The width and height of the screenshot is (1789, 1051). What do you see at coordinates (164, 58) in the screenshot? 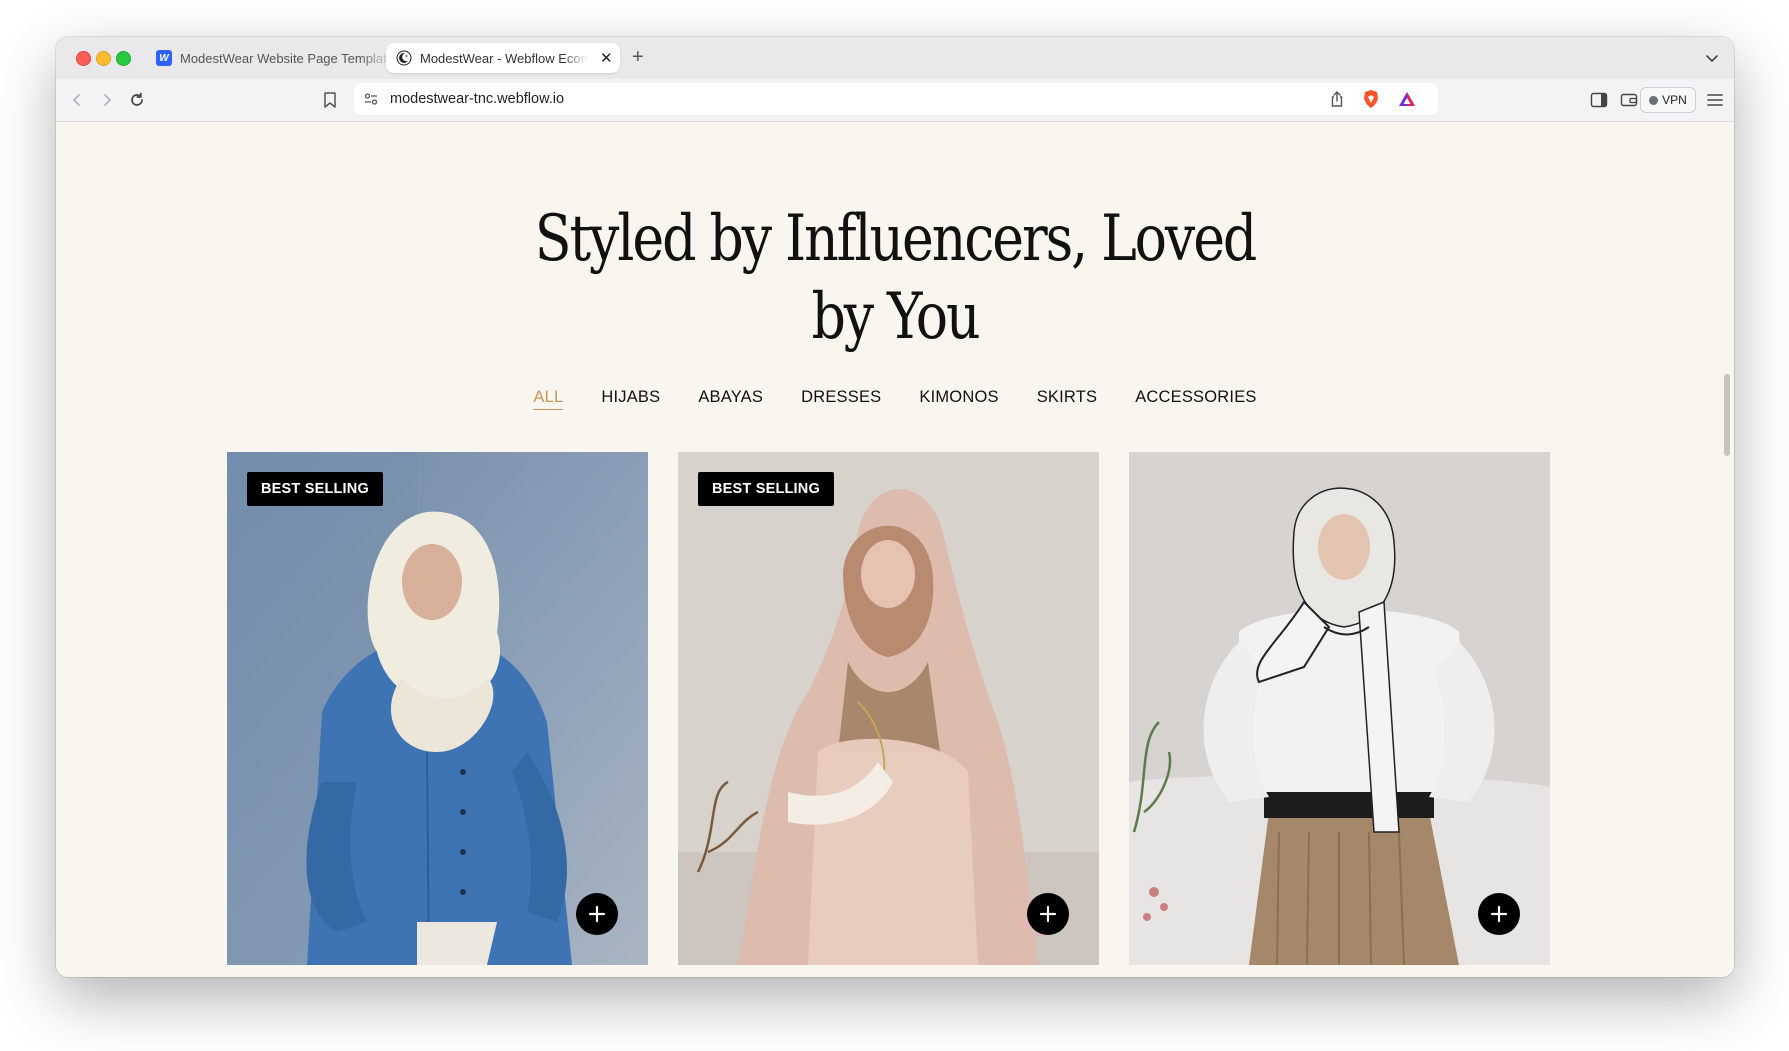
I see `webflow-icon: W` at bounding box center [164, 58].